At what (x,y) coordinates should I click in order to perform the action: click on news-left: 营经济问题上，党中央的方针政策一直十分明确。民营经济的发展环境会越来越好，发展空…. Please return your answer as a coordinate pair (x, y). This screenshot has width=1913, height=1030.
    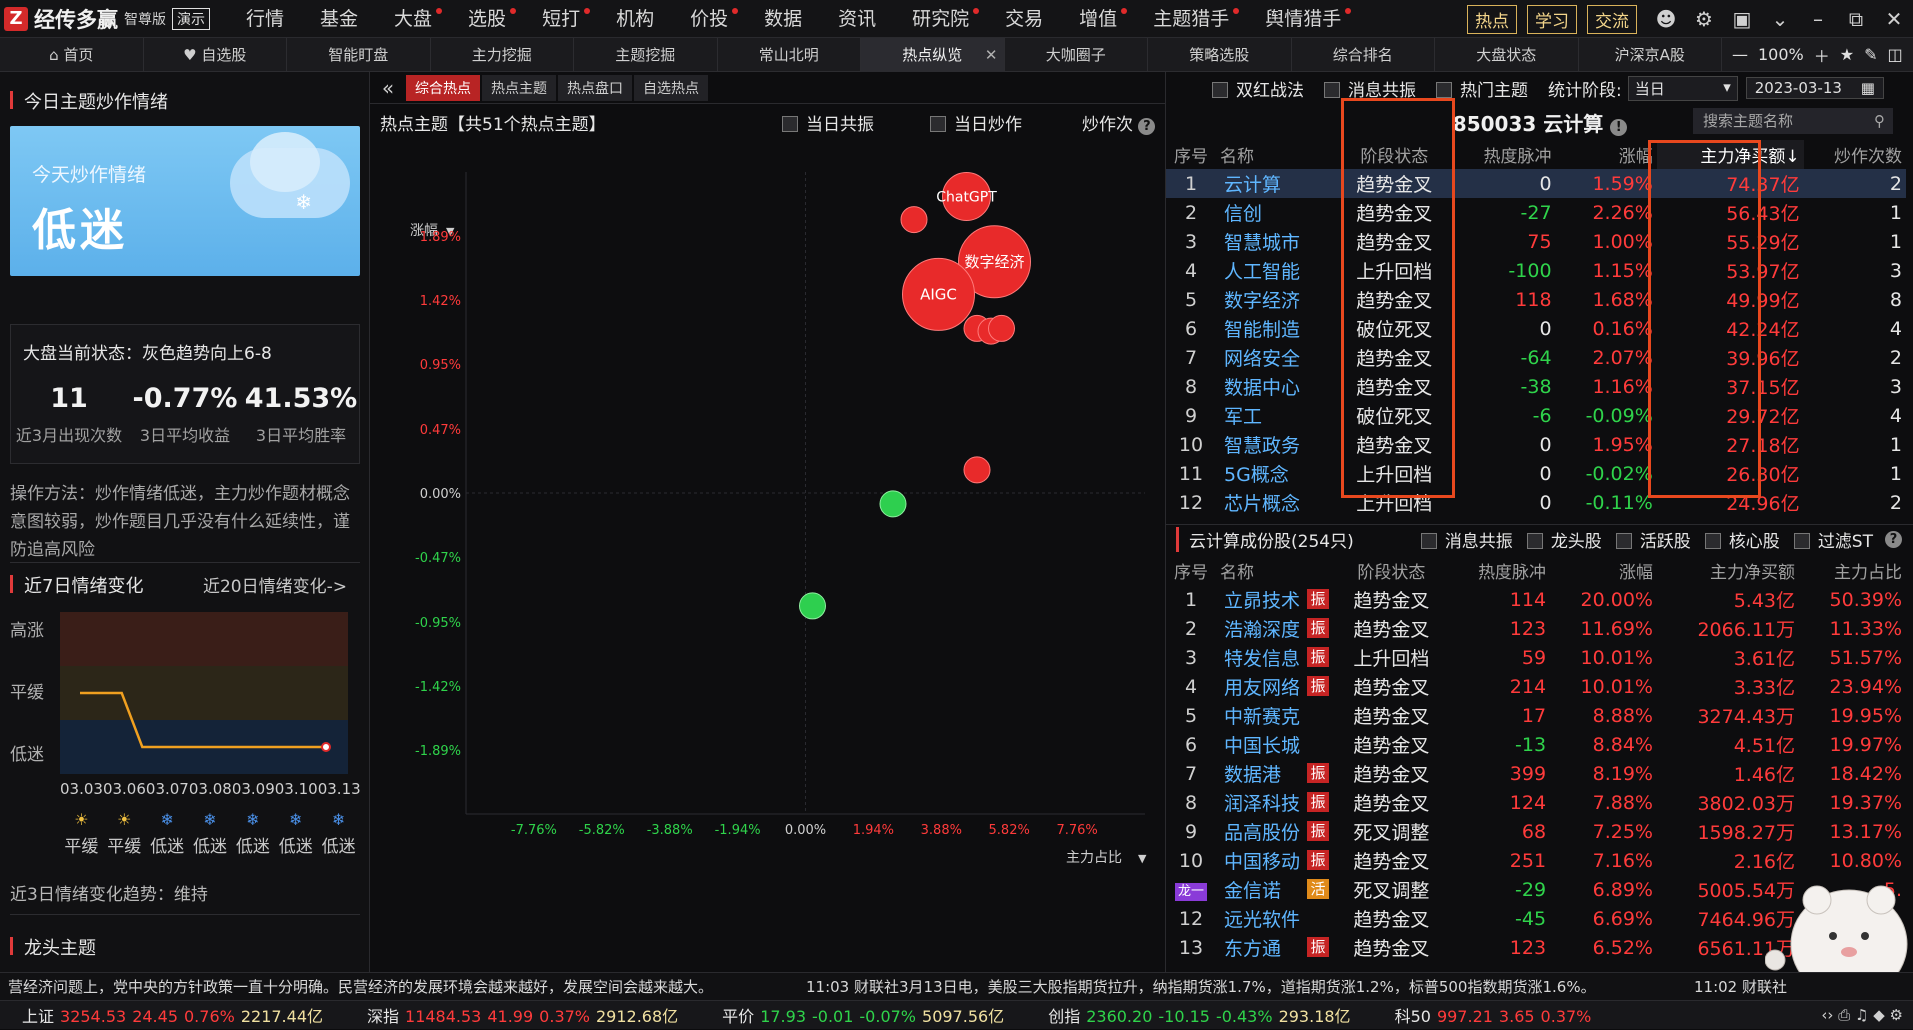
    Looking at the image, I should click on (360, 986).